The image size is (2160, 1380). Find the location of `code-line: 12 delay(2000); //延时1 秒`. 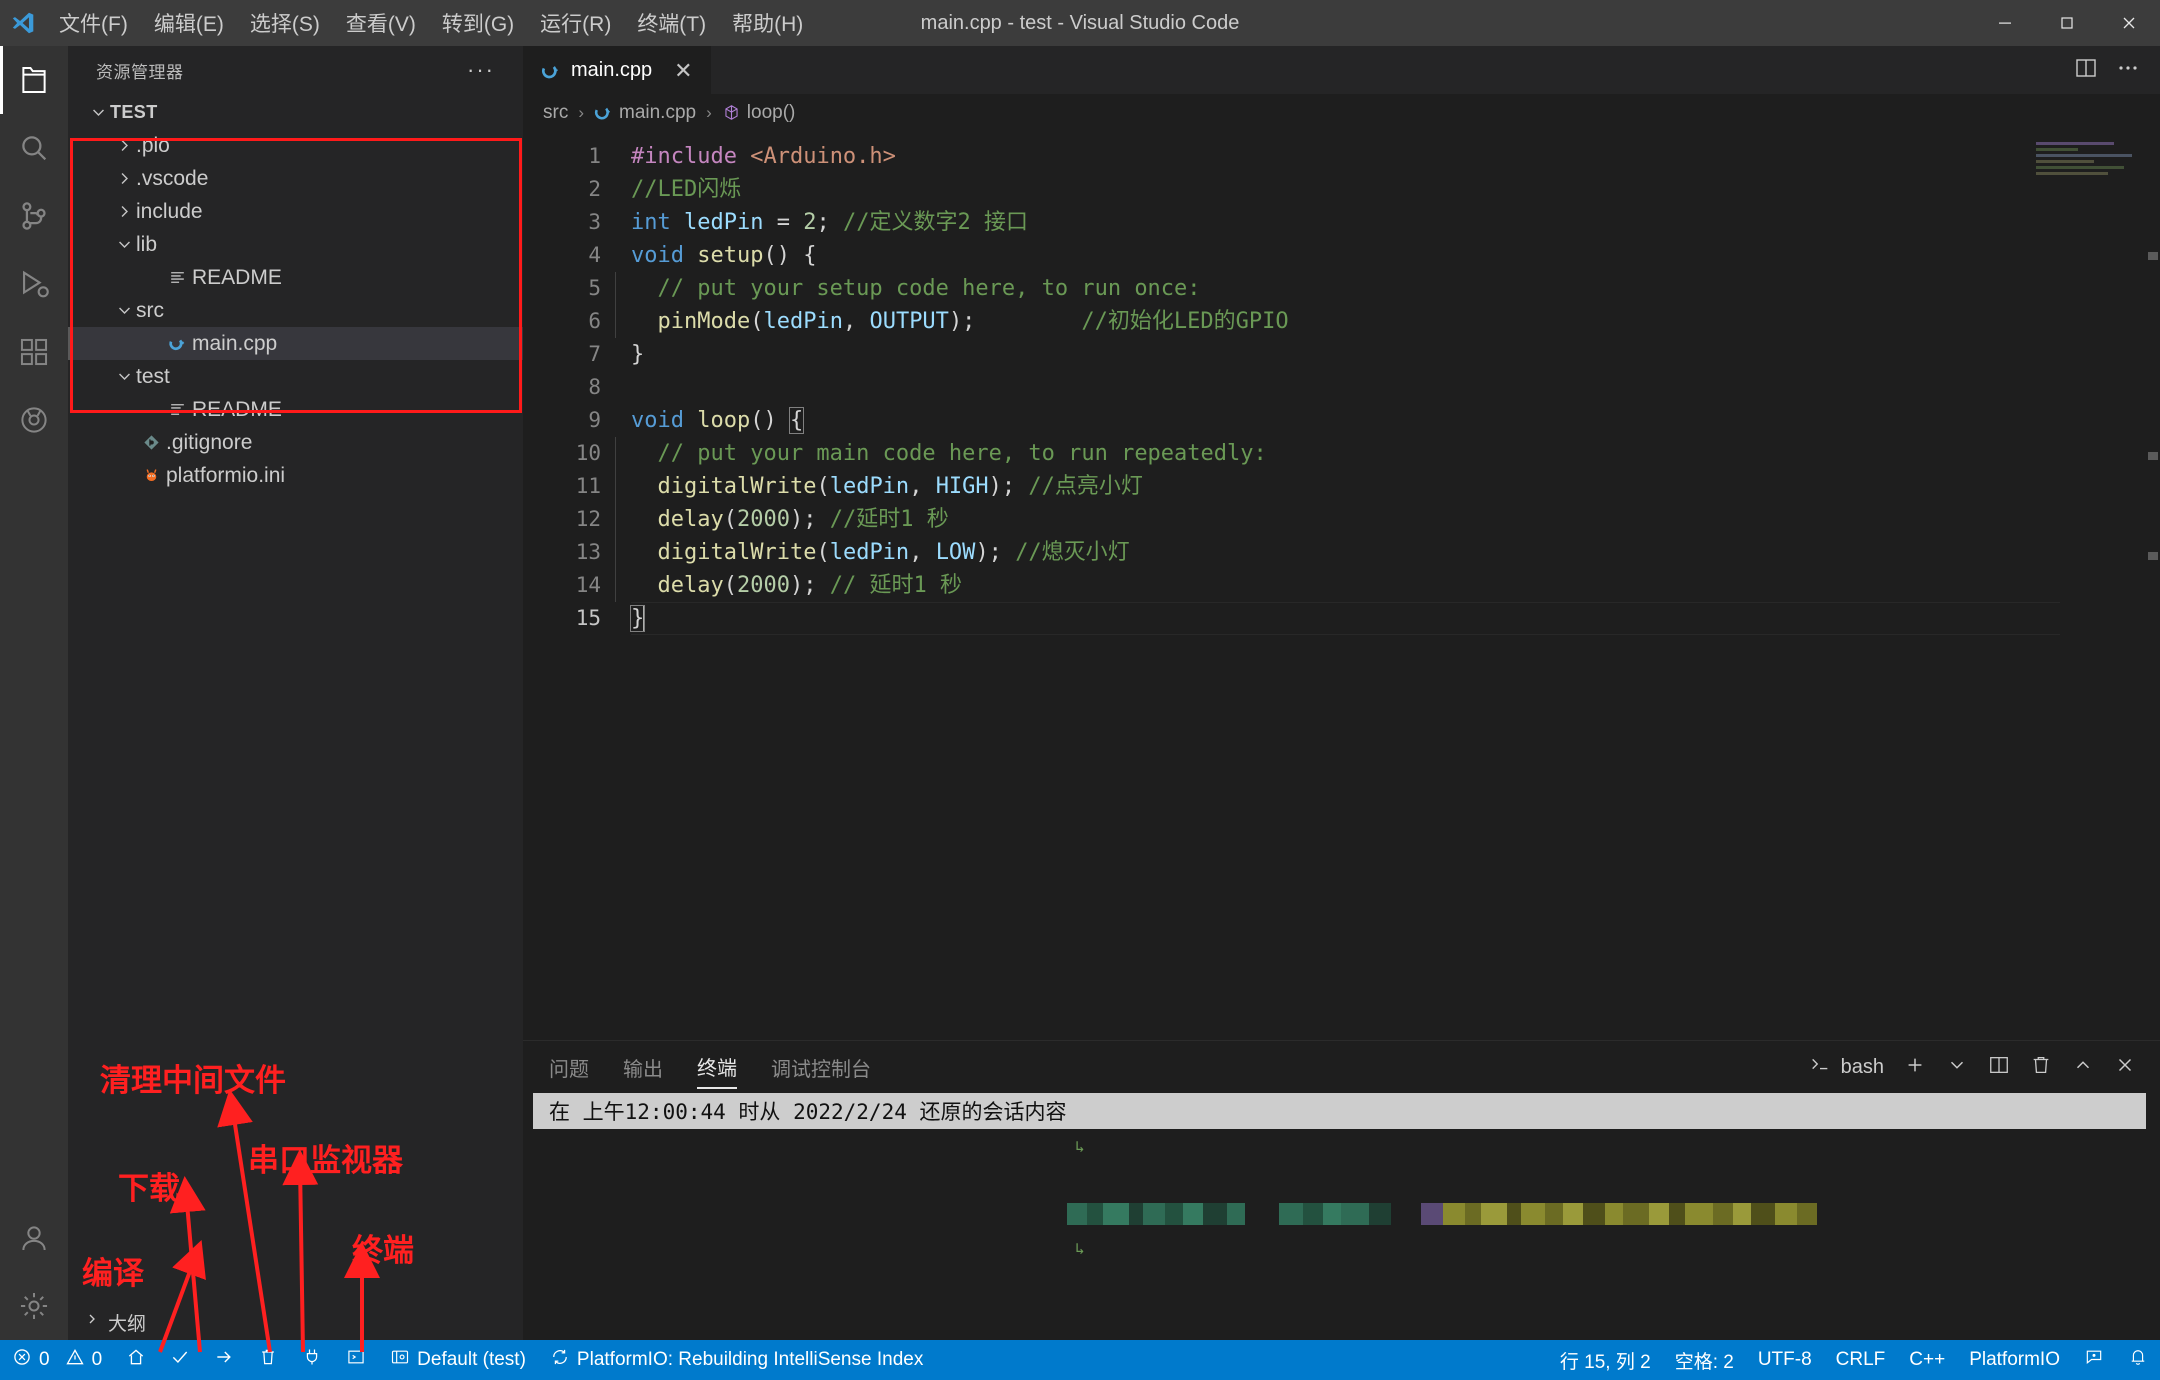

code-line: 12 delay(2000); //延时1 秒 is located at coordinates (1341, 519).